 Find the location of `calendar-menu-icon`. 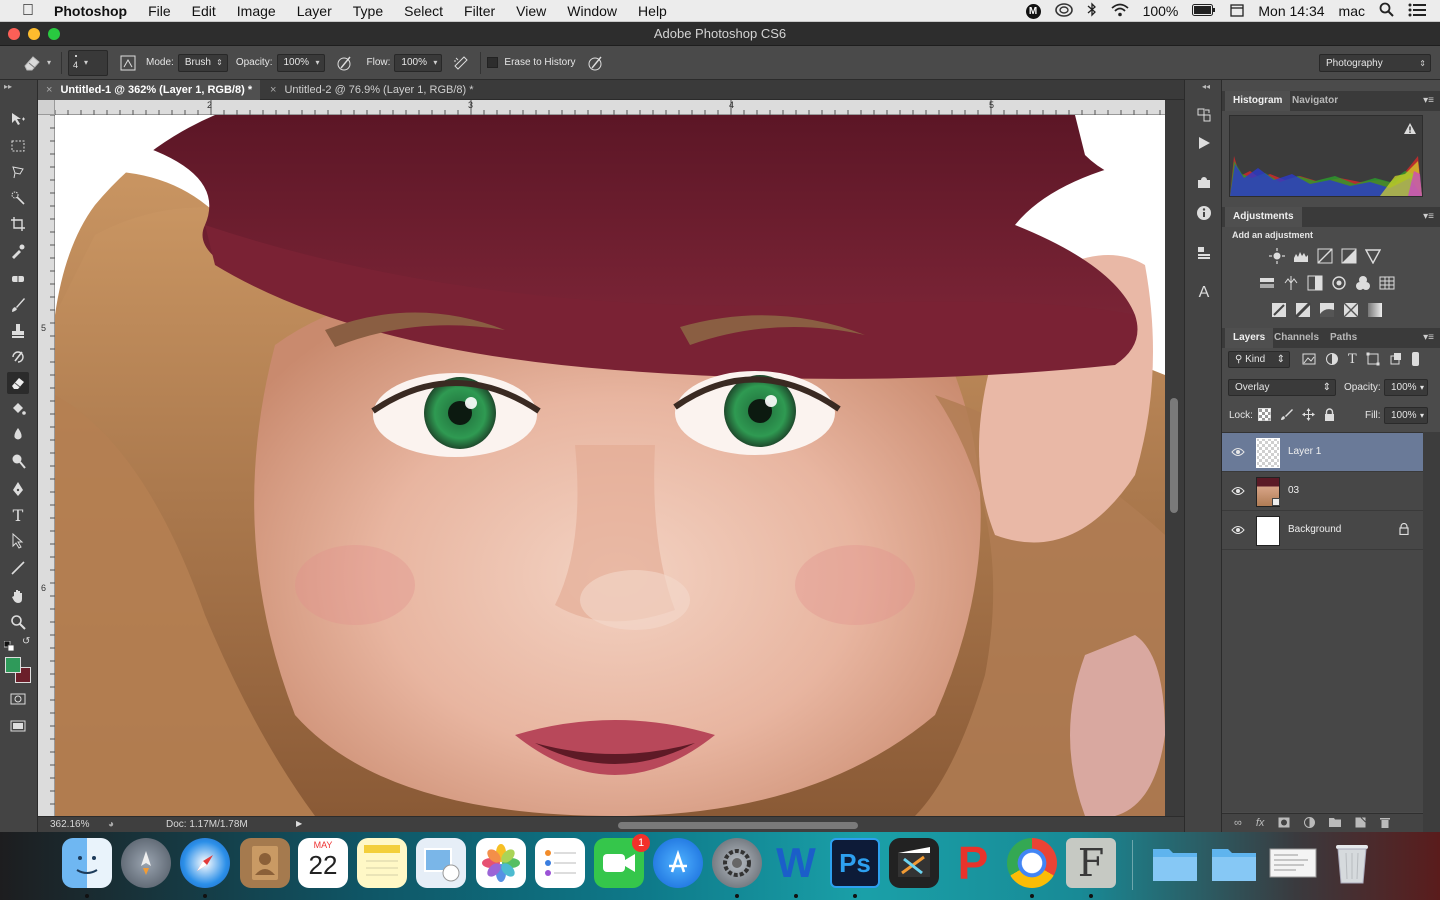

calendar-menu-icon is located at coordinates (1237, 11).